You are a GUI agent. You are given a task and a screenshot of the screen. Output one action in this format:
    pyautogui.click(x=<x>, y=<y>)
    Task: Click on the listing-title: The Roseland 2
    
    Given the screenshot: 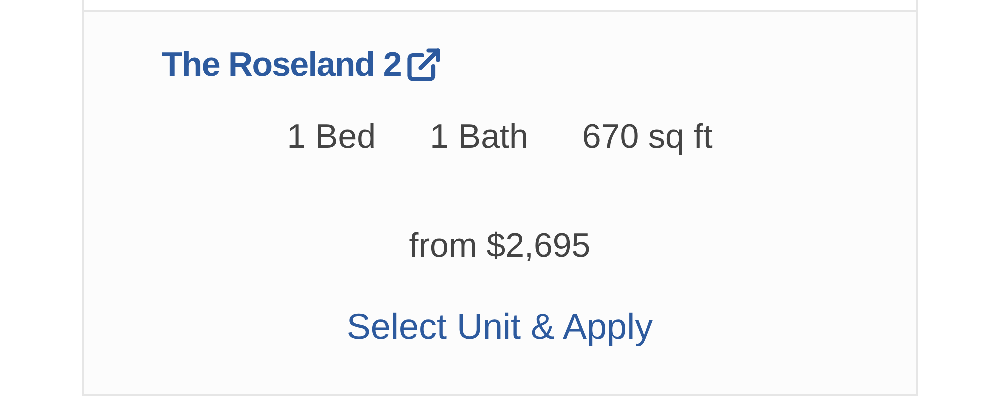 What is the action you would take?
    pyautogui.click(x=282, y=65)
    